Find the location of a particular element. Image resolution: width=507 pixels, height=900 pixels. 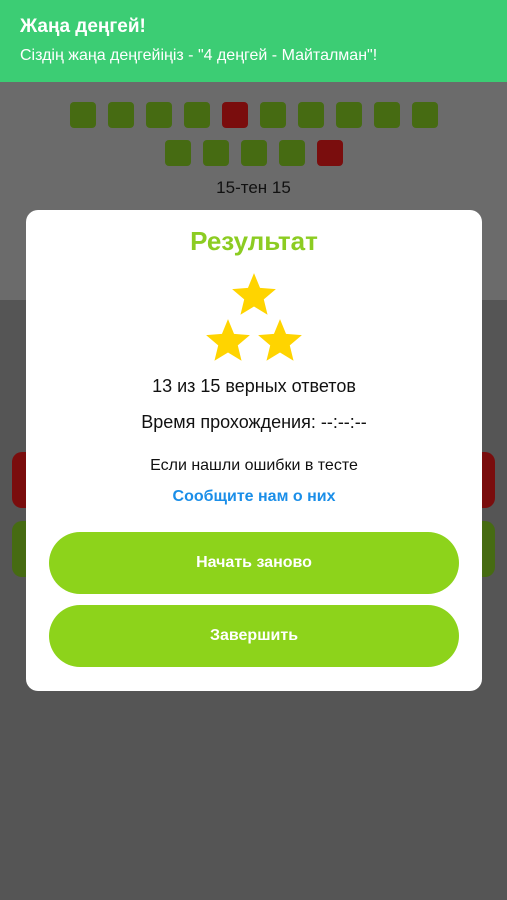

finish-button: Завершить is located at coordinates (254, 636).